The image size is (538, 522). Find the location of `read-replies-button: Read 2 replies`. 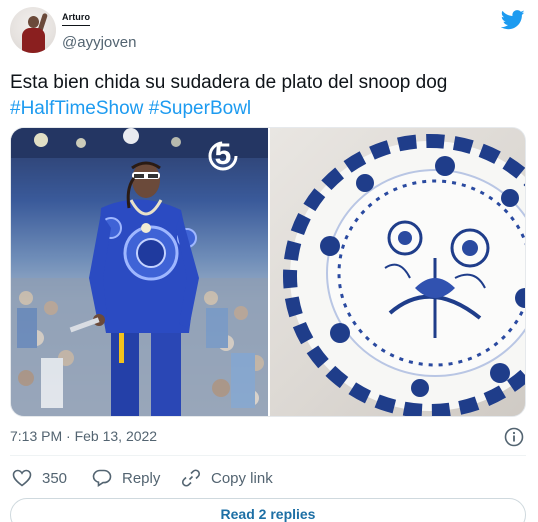

read-replies-button: Read 2 replies is located at coordinates (268, 510).